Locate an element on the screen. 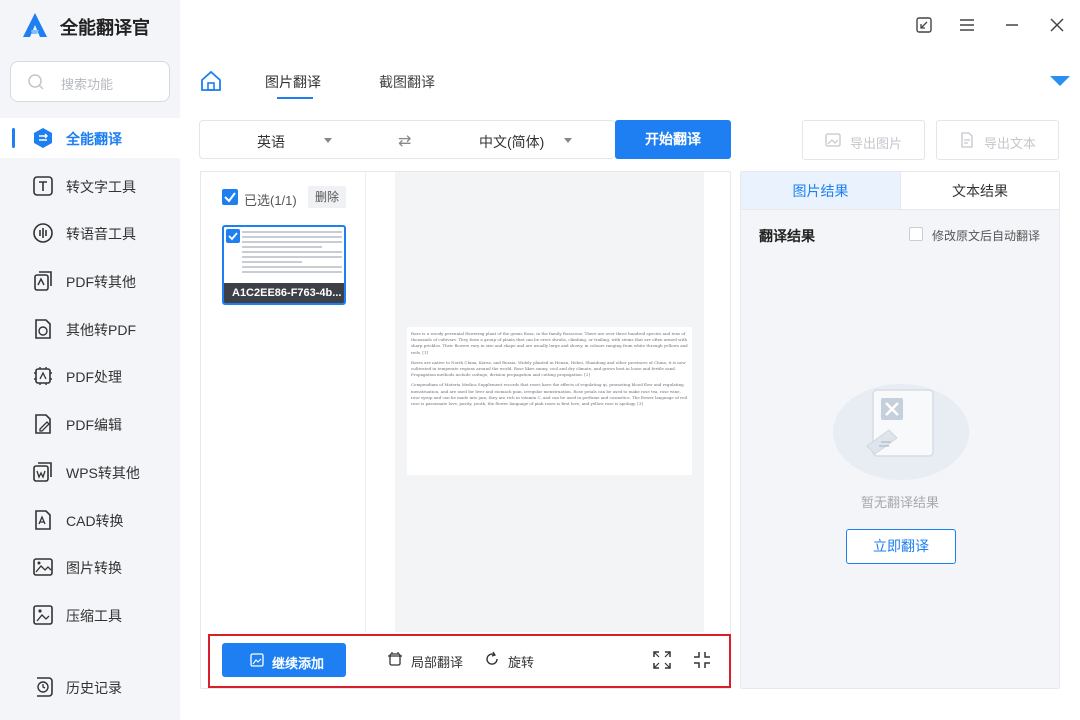 Image resolution: width=1080 pixels, height=720 pixels. active-indicator is located at coordinates (13, 138).